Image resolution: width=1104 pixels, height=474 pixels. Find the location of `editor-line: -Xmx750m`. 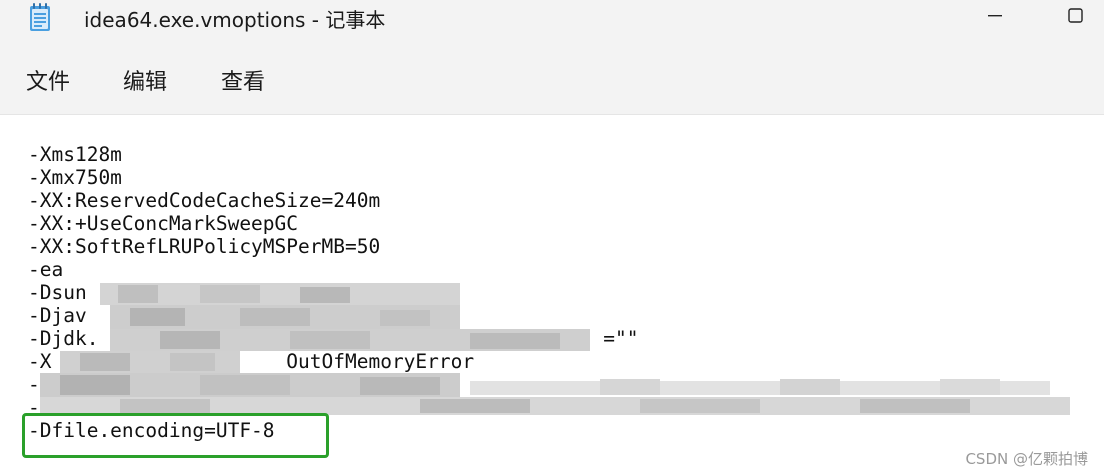

editor-line: -Xmx750m is located at coordinates (75, 177).